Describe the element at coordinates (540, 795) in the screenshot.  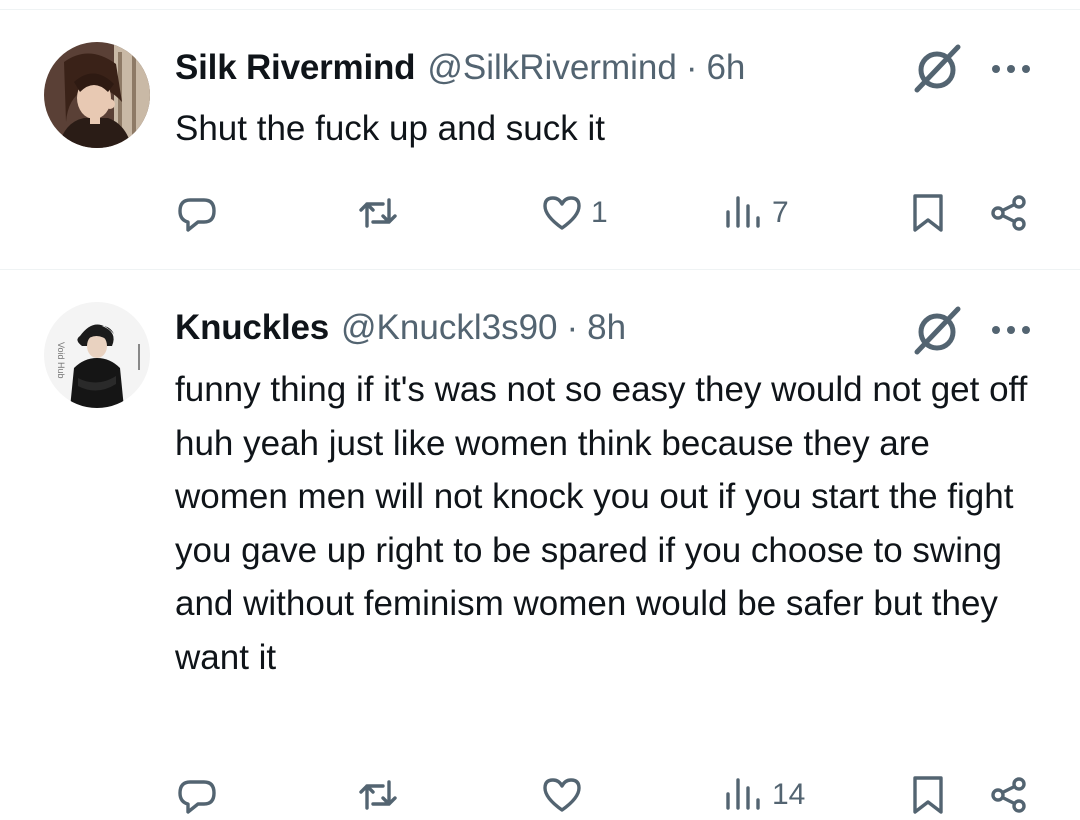
I see `action-bar: 14` at that location.